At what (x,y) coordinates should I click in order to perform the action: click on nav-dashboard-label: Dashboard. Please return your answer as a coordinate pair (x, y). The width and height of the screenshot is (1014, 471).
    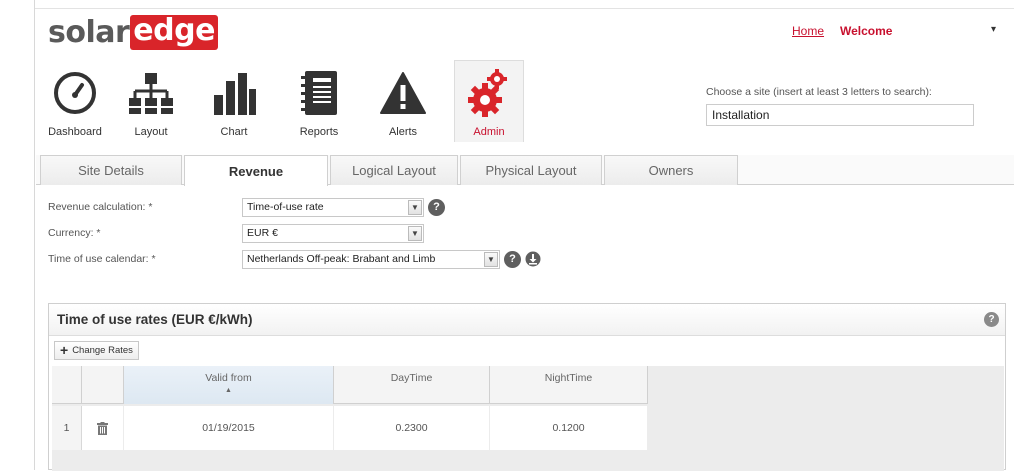
    Looking at the image, I should click on (75, 132).